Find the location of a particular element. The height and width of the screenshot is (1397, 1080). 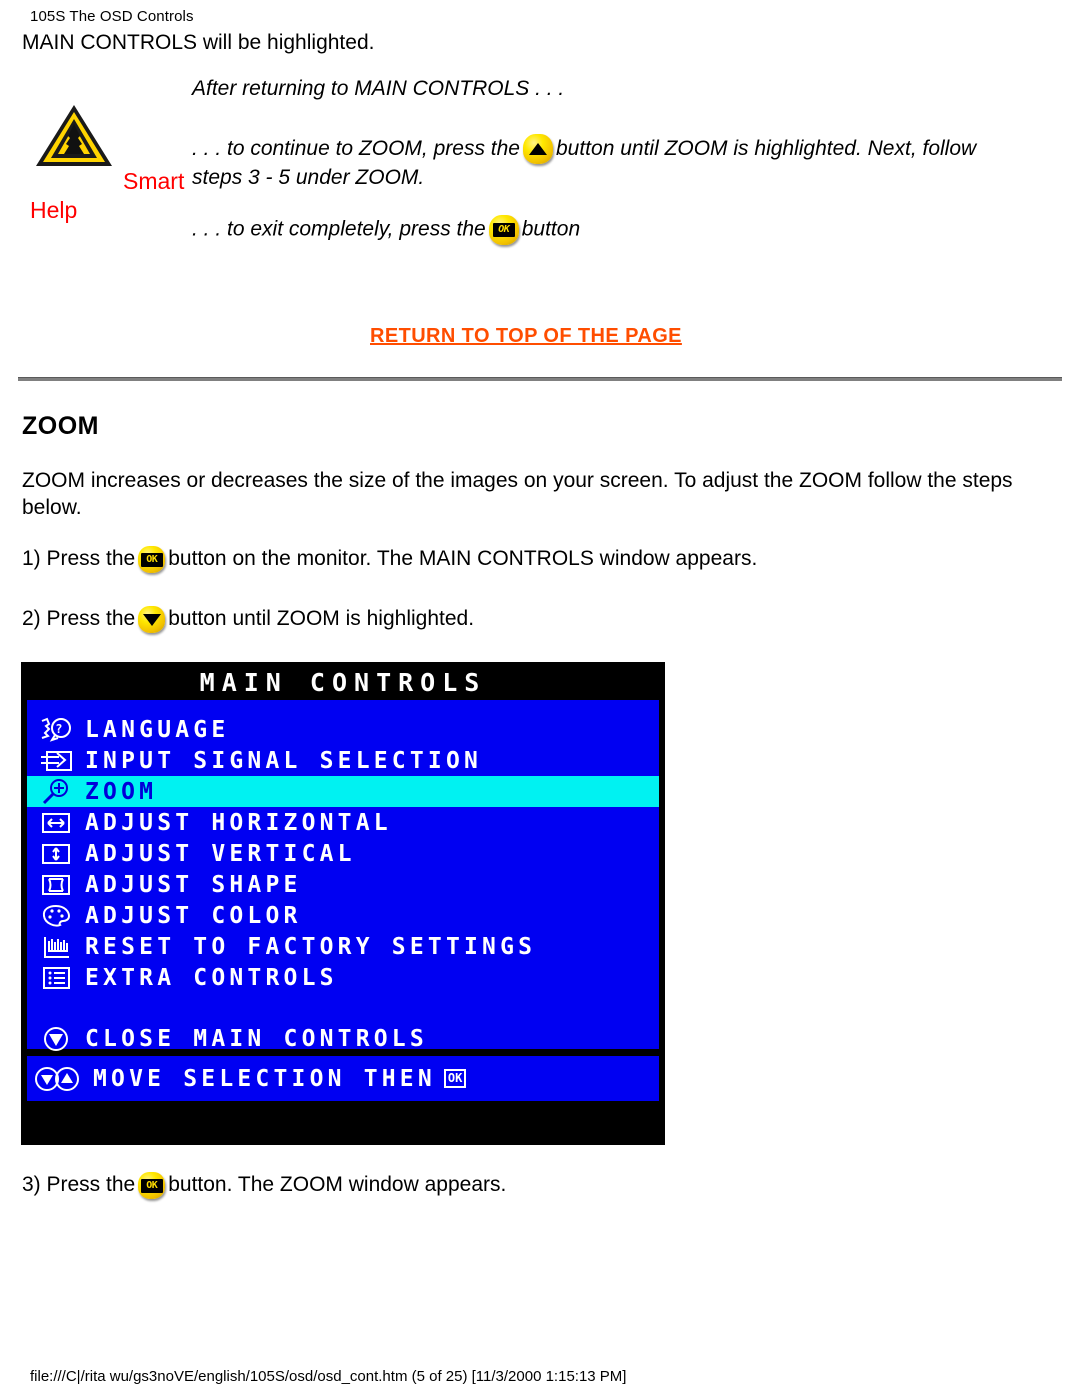

osd-ok-badge: OK is located at coordinates (455, 1078).